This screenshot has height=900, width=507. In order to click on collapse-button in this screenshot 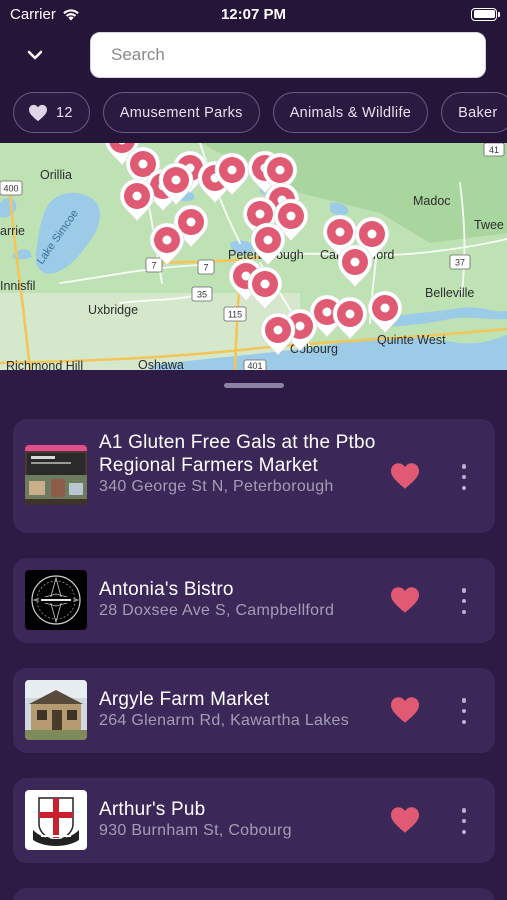, I will do `click(35, 55)`.